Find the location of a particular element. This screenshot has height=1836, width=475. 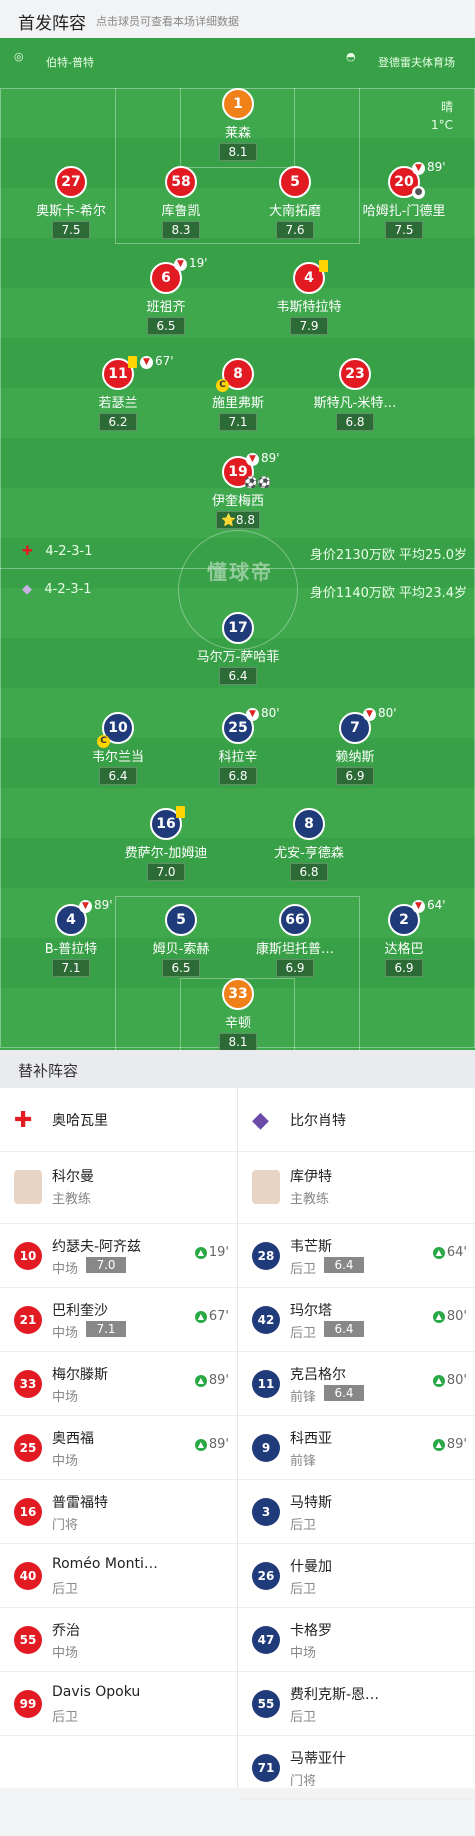

sub-name: 克吕格尔 is located at coordinates (318, 1375).